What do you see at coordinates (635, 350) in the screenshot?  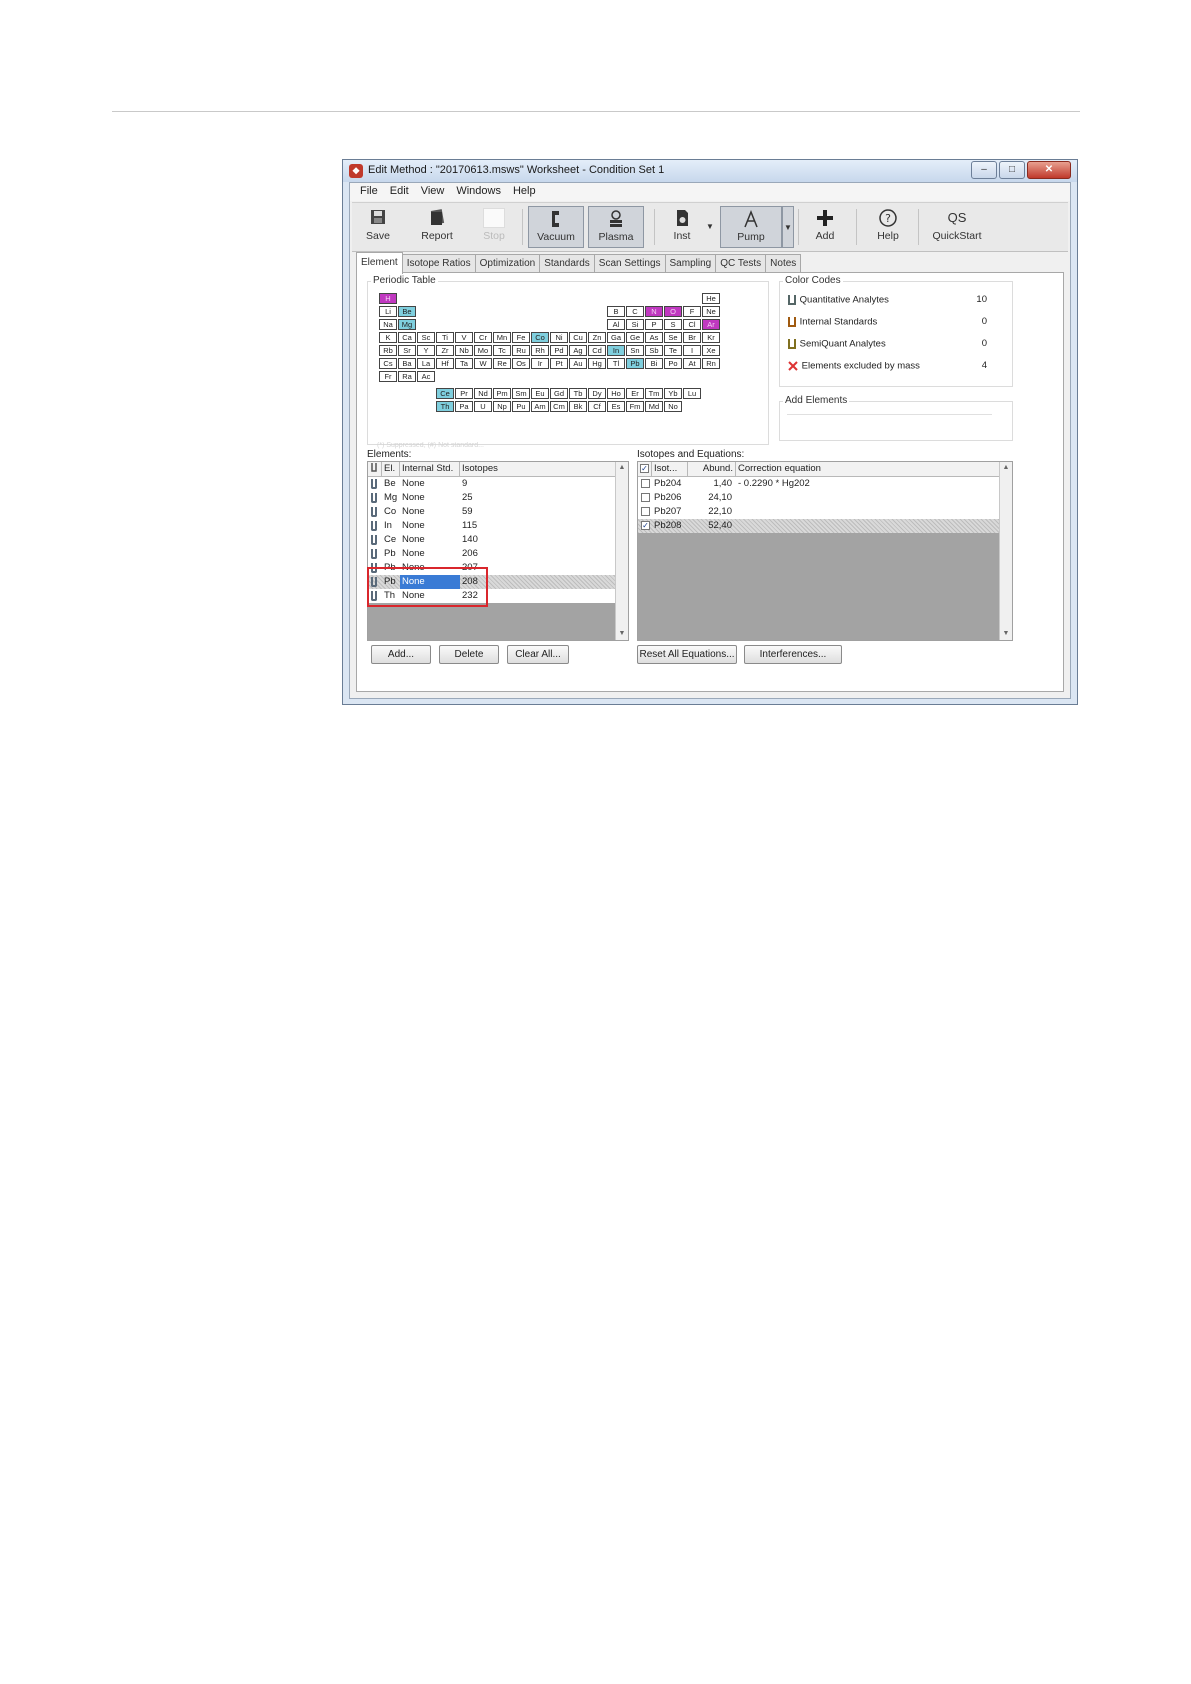 I see `element-sn: Sn` at bounding box center [635, 350].